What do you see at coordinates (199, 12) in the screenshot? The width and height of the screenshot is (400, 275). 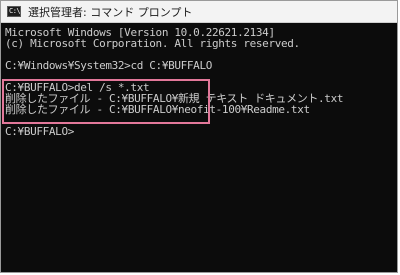 I see `title-bar: C:\ 選択管理者: コマンド プロンプト` at bounding box center [199, 12].